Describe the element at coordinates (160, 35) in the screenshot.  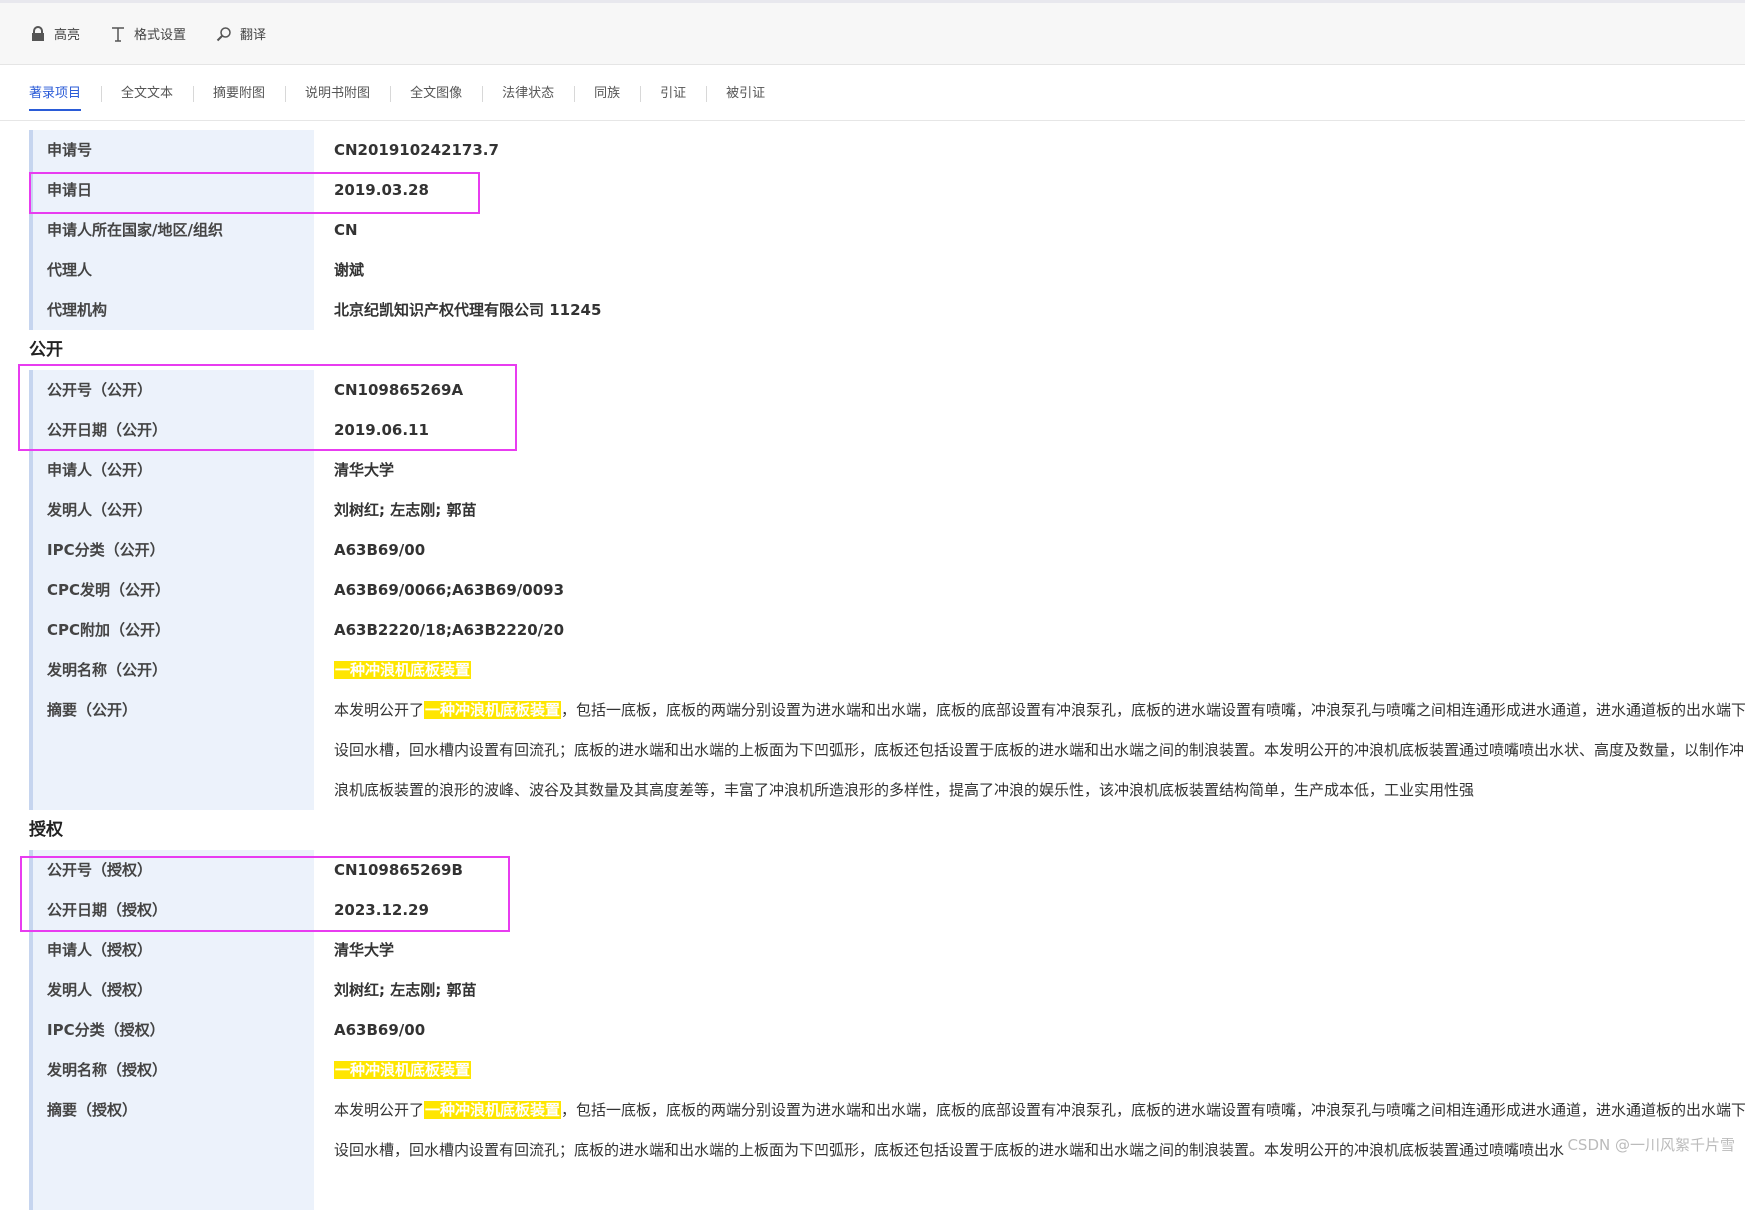
I see `format-label: 格式设置` at that location.